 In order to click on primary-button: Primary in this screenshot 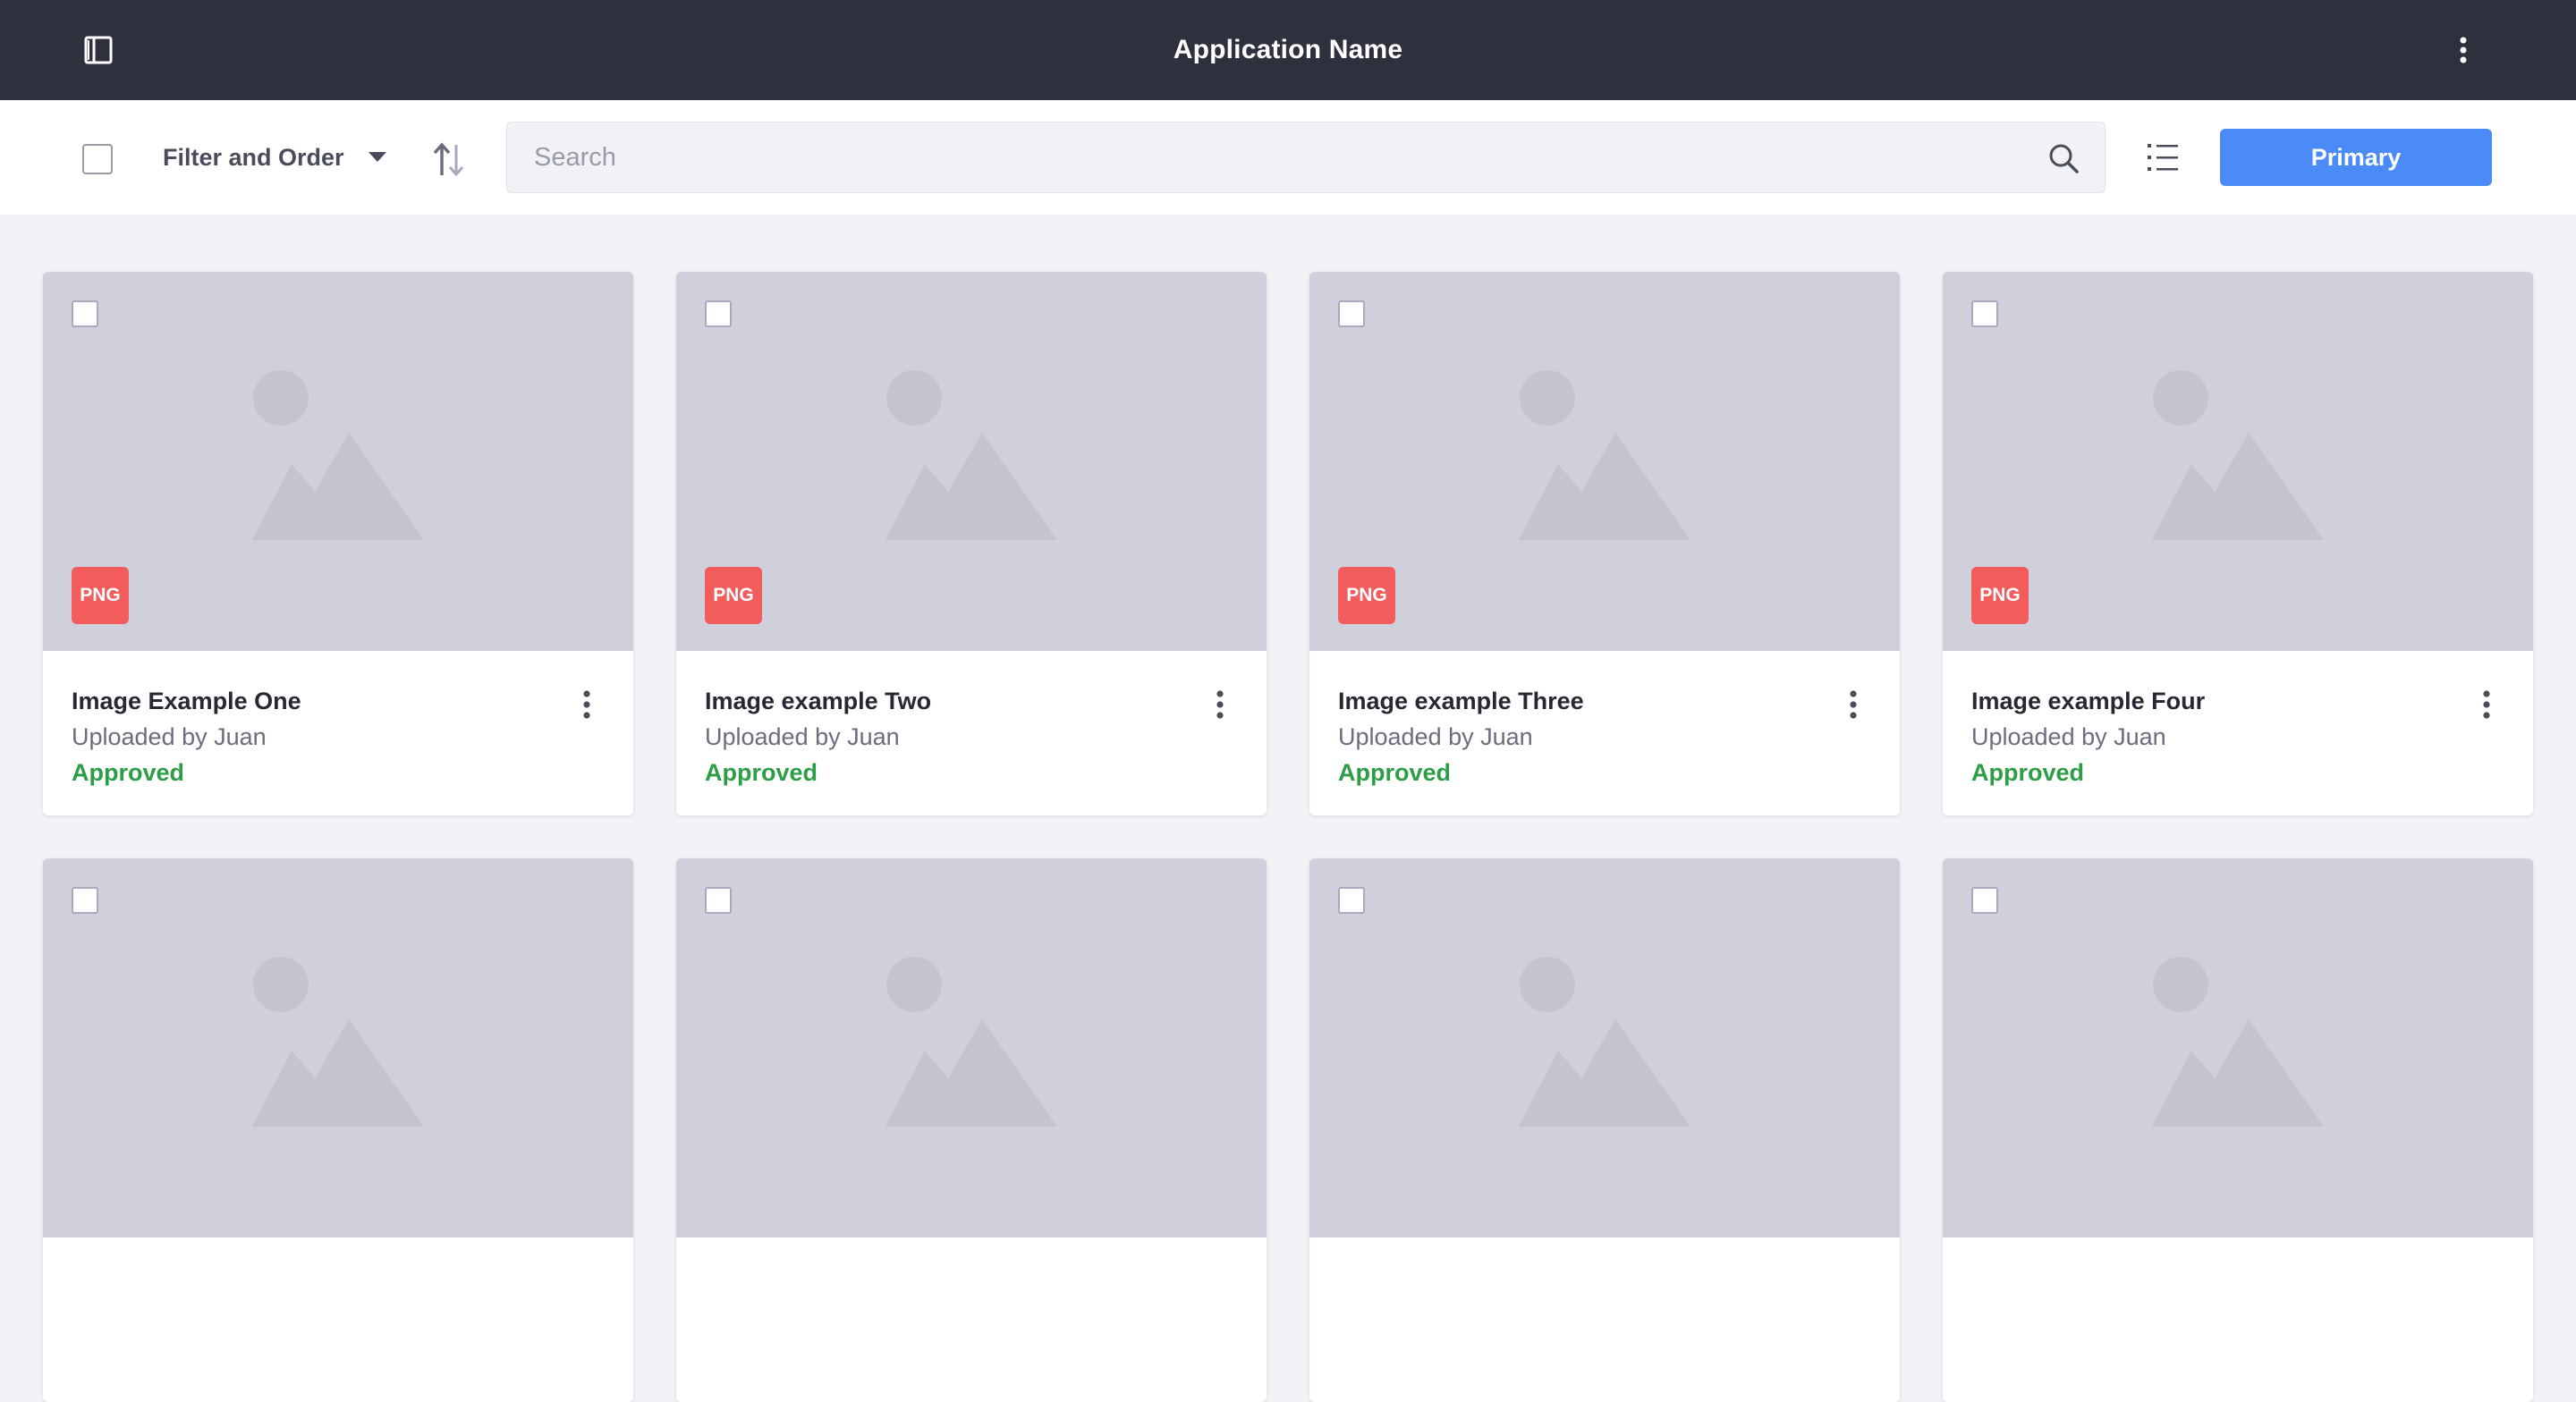, I will do `click(2356, 157)`.